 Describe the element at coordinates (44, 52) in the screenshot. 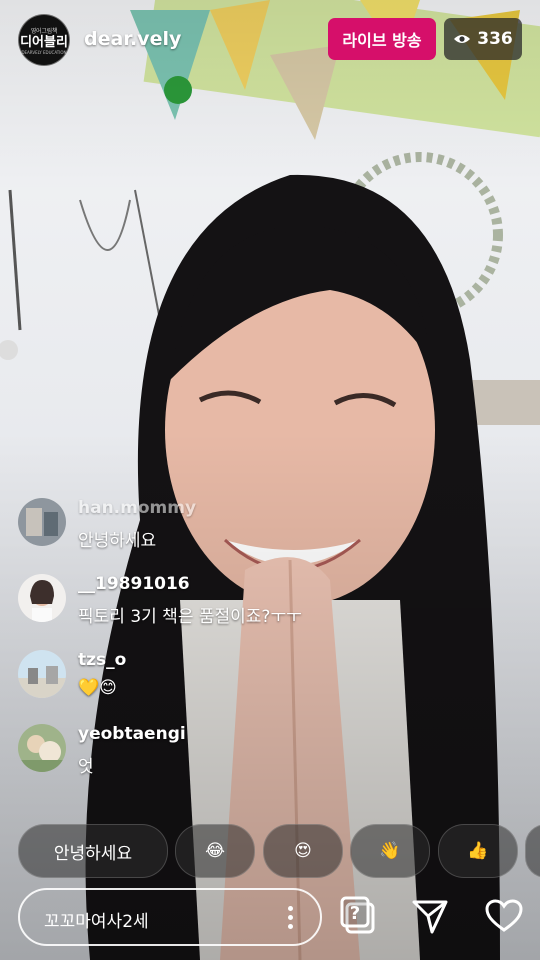

I see `avatar-logo-sub-text: DEARVELY EDUCATION` at that location.